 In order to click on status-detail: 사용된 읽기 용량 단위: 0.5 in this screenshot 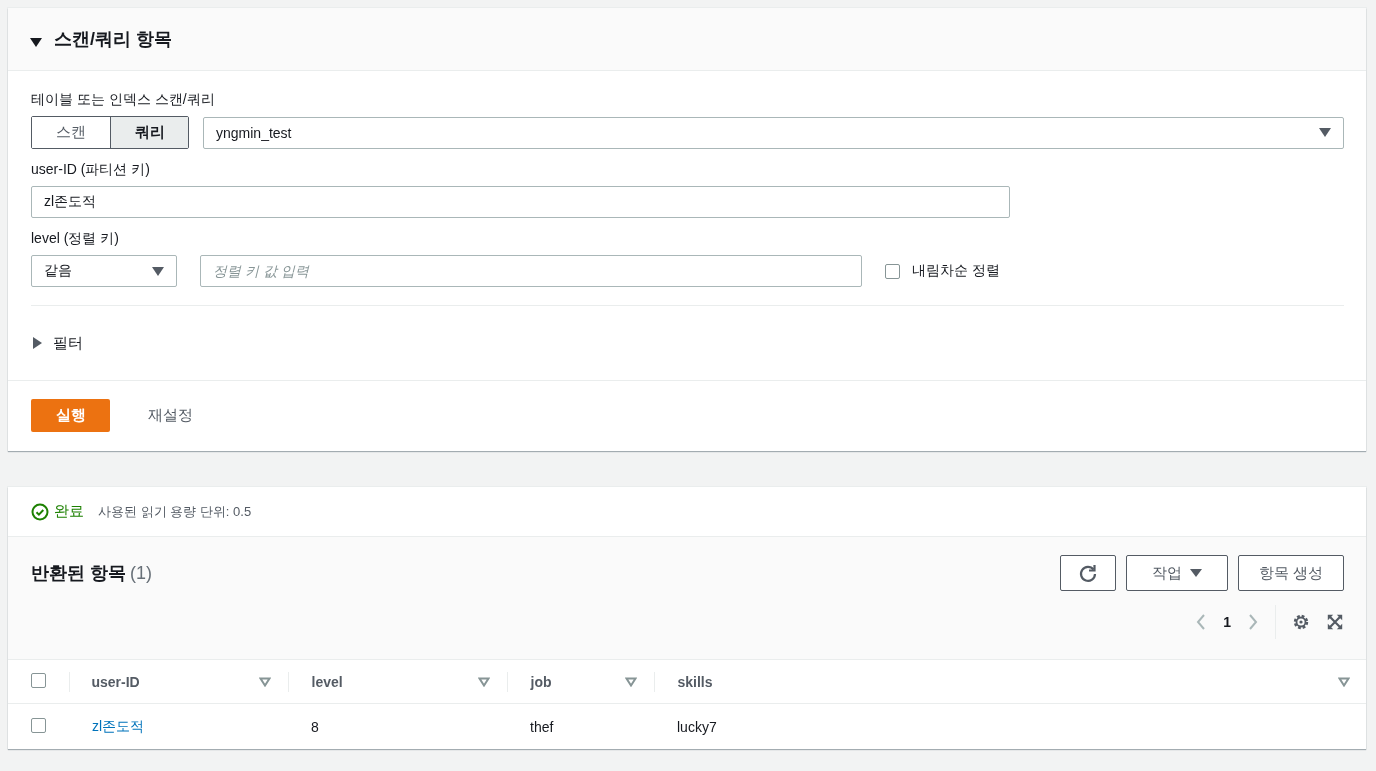, I will do `click(175, 511)`.